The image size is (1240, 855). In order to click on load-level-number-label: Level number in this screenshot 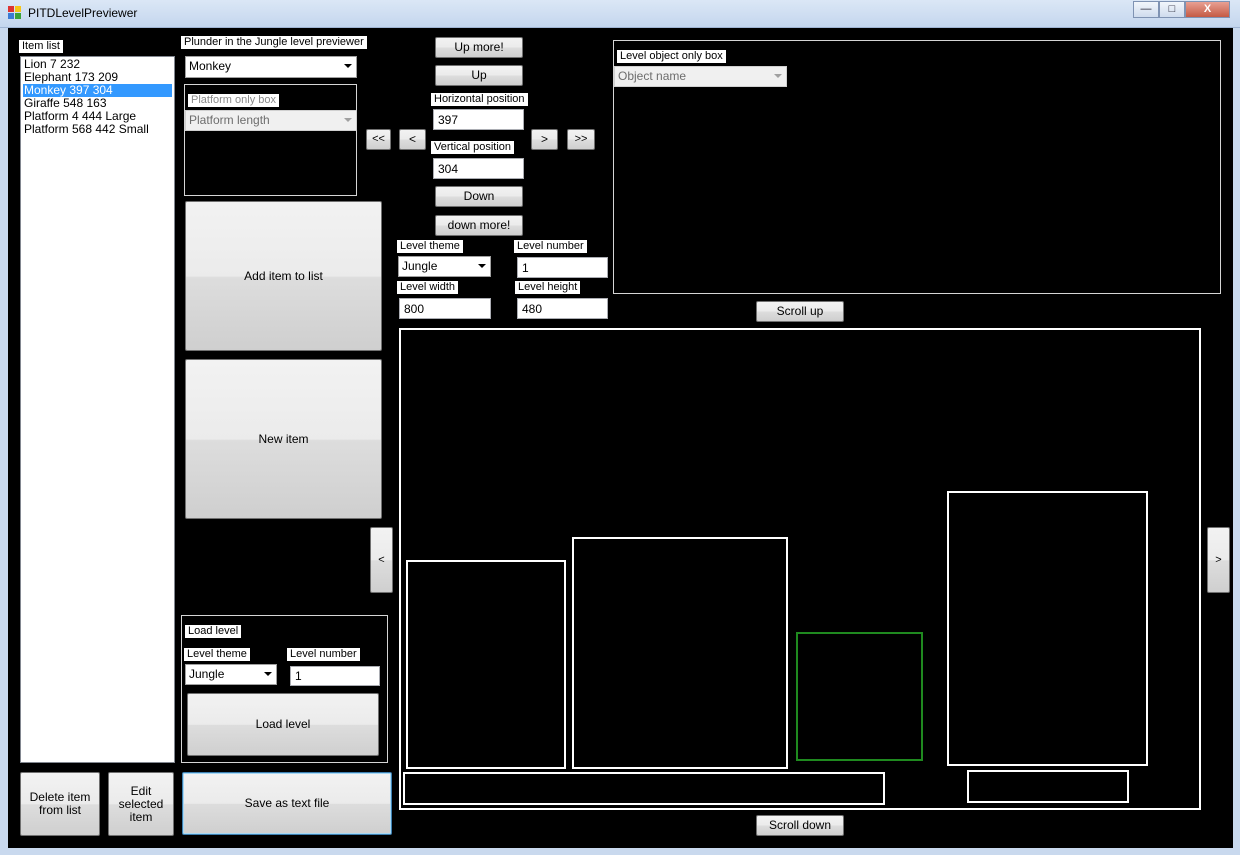, I will do `click(323, 654)`.